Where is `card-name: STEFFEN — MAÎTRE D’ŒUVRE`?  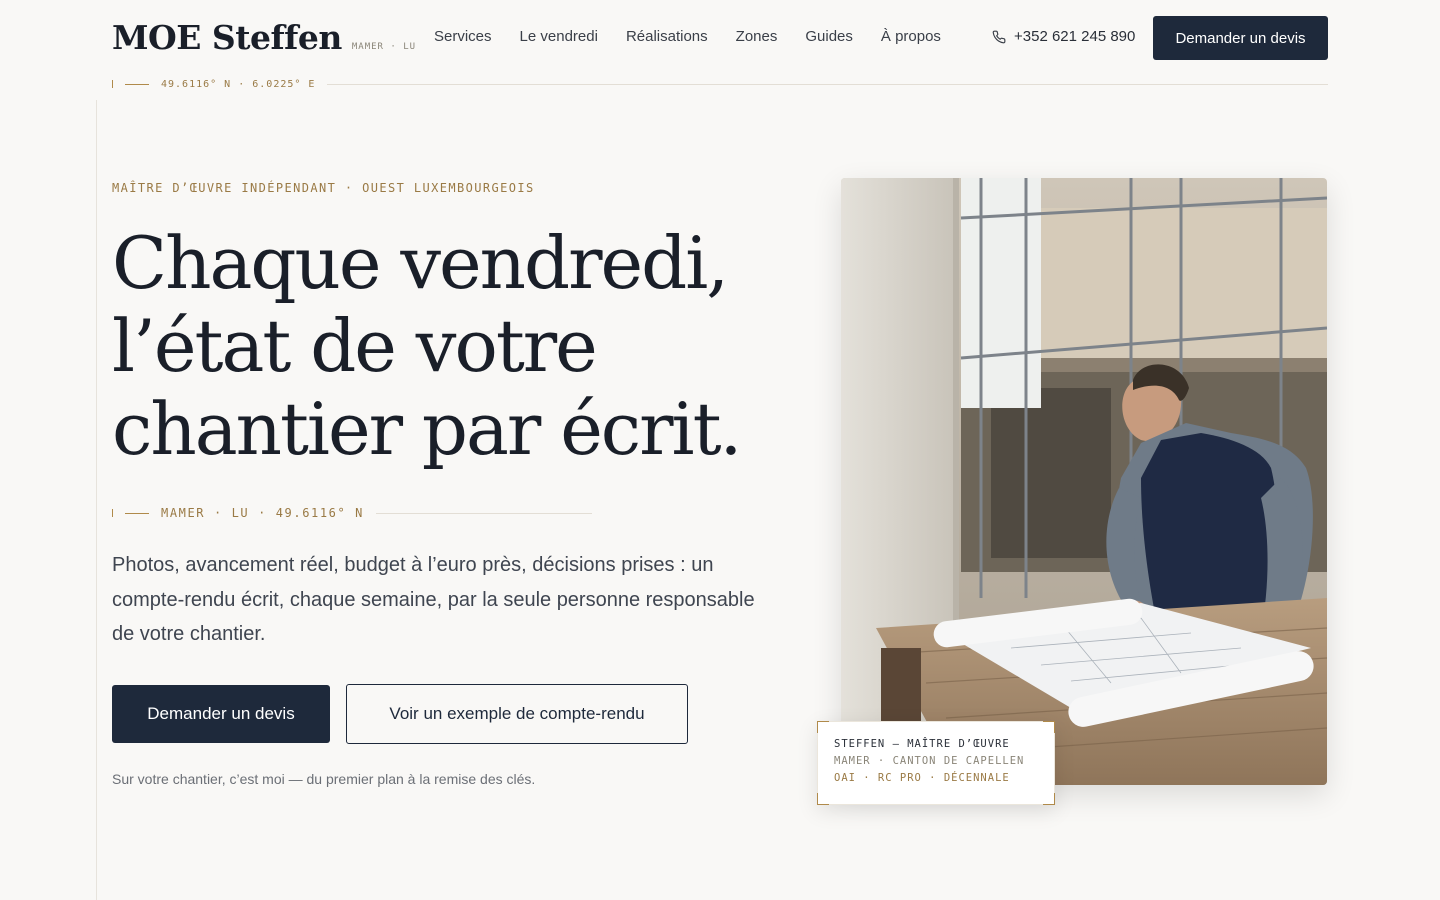
card-name: STEFFEN — MAÎTRE D’ŒUVRE is located at coordinates (922, 744).